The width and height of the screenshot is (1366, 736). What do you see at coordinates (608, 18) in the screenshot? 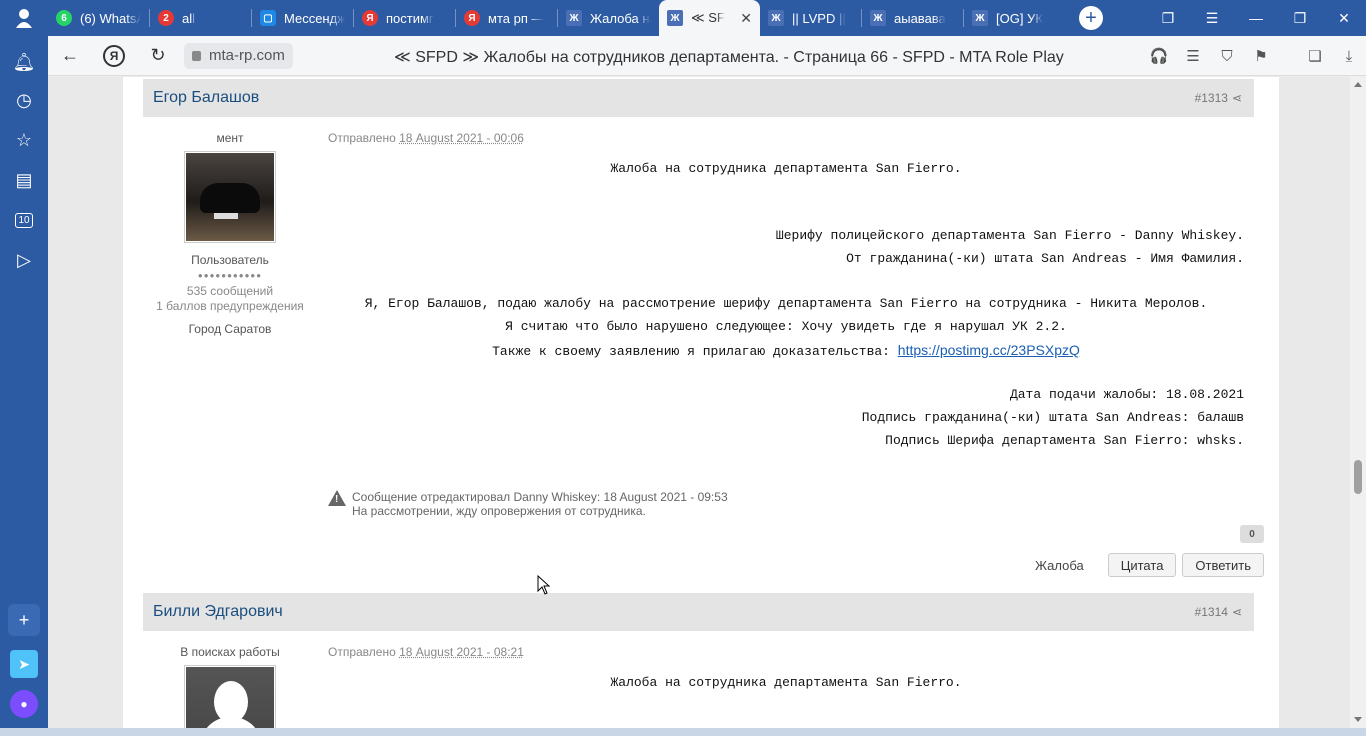
I see `tab-complaint: Ж Жалоба на` at bounding box center [608, 18].